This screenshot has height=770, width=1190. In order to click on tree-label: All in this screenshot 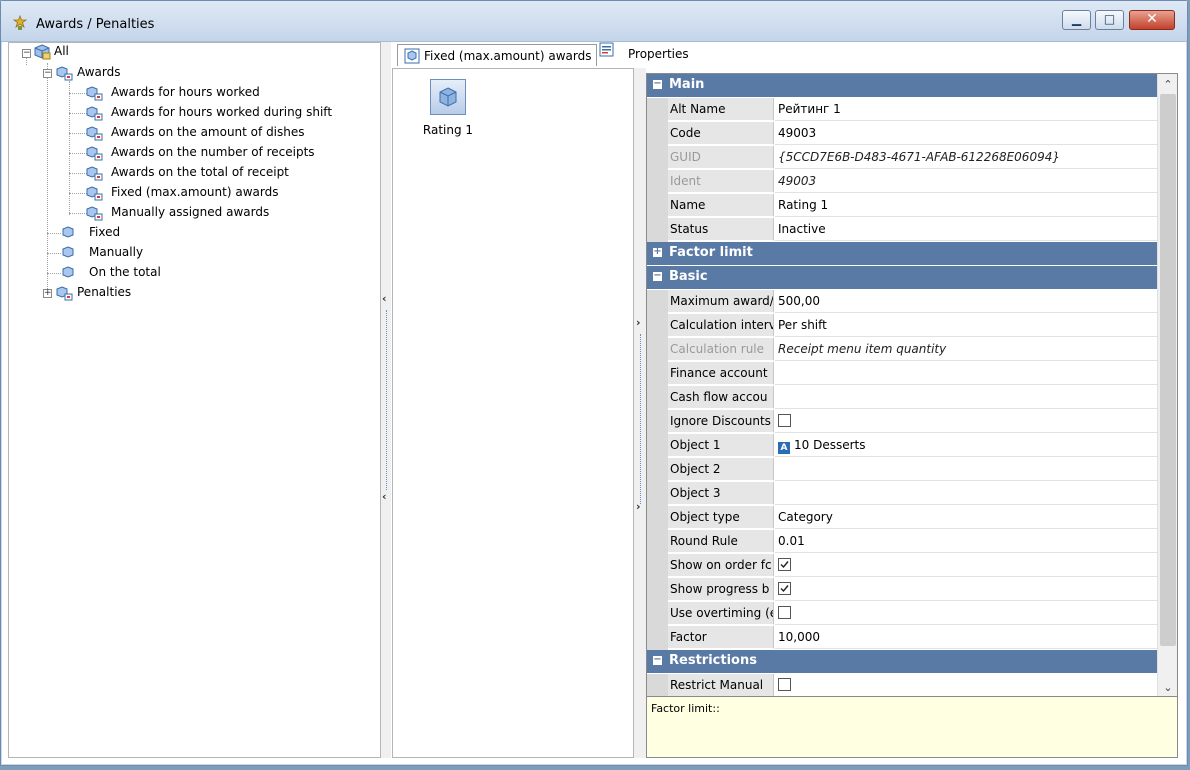, I will do `click(61, 51)`.